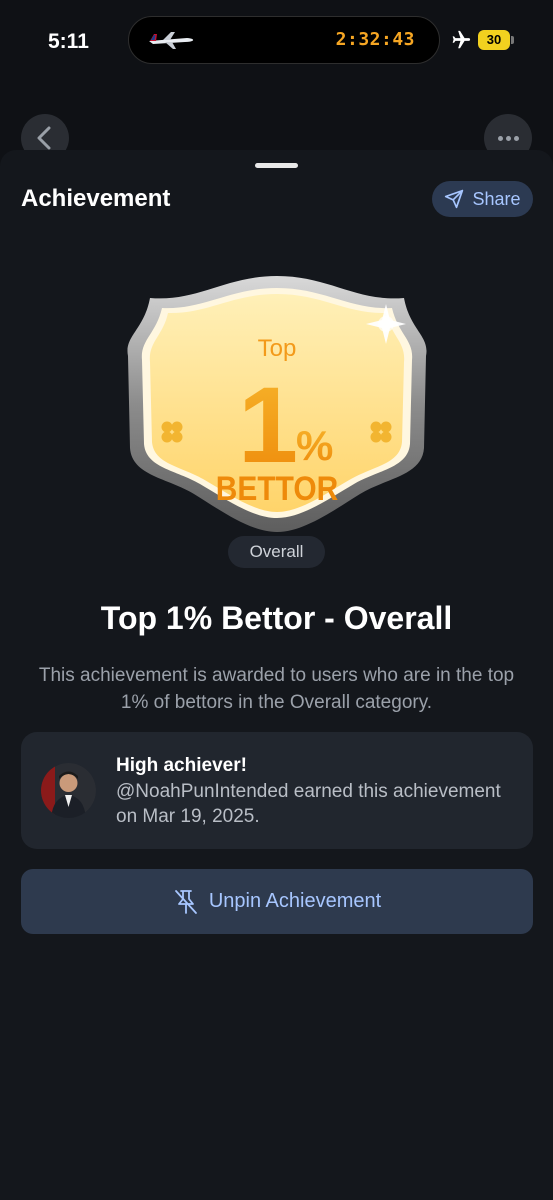 The image size is (553, 1200). What do you see at coordinates (314, 445) in the screenshot?
I see `badge-percent: %` at bounding box center [314, 445].